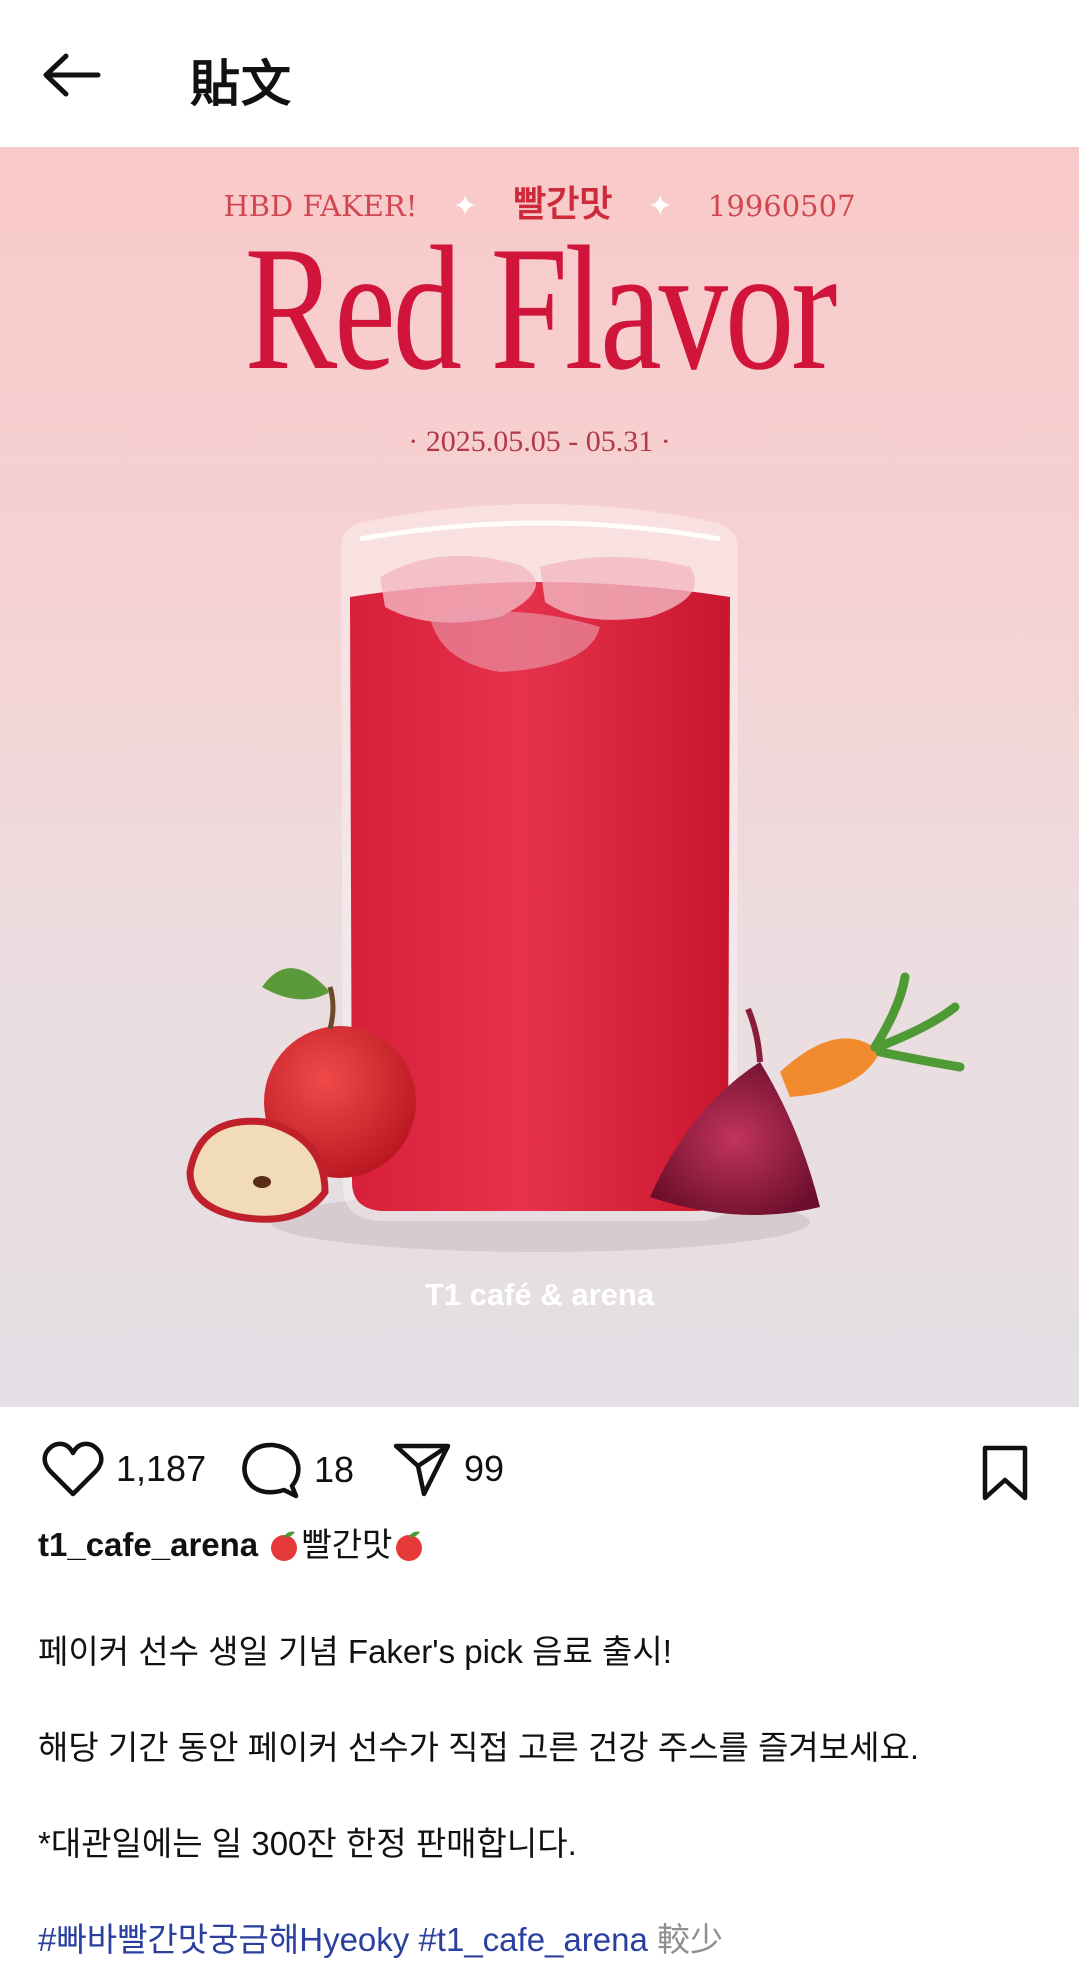 This screenshot has width=1079, height=1961. I want to click on back-button, so click(72, 75).